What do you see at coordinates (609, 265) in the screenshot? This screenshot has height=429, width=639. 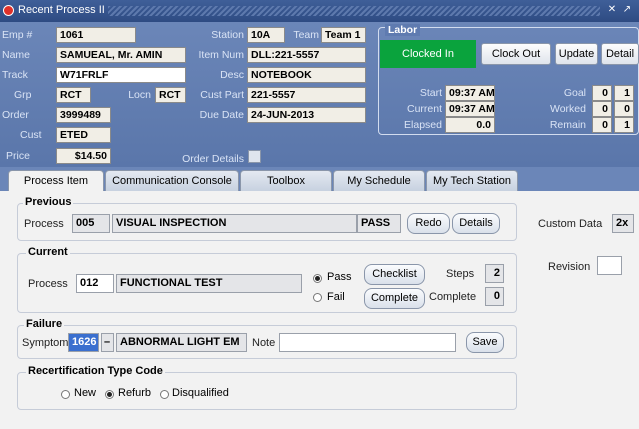 I see `revision-field` at bounding box center [609, 265].